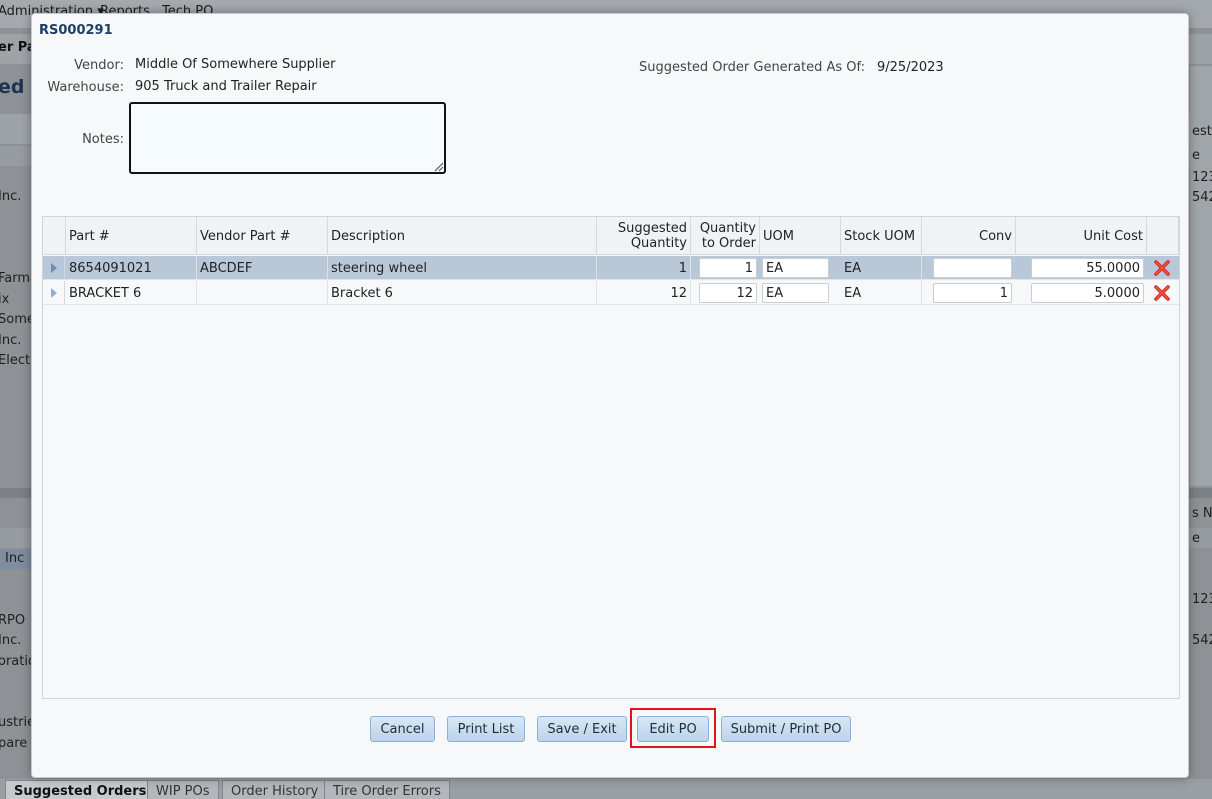 The height and width of the screenshot is (799, 1212). What do you see at coordinates (76, 30) in the screenshot?
I see `dialog-title: RS000291` at bounding box center [76, 30].